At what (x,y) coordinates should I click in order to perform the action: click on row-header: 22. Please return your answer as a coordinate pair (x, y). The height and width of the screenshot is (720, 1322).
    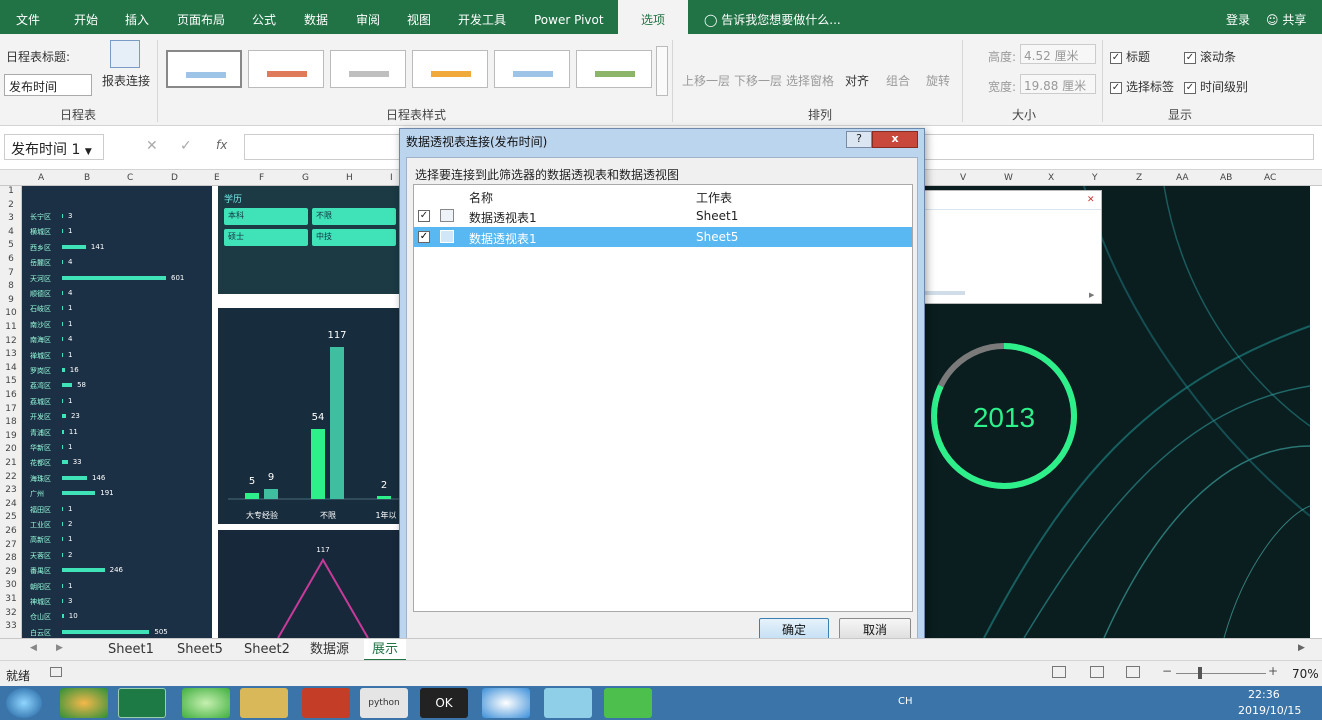
    Looking at the image, I should click on (11, 477).